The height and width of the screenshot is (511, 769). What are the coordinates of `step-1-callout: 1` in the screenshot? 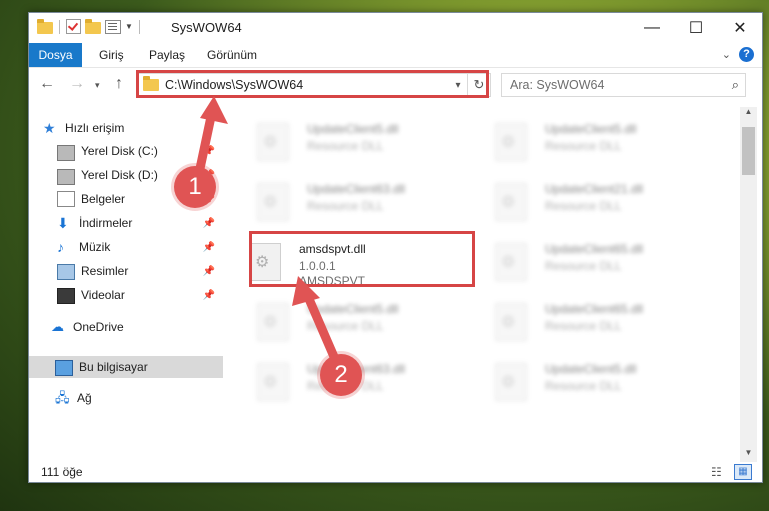 It's located at (195, 187).